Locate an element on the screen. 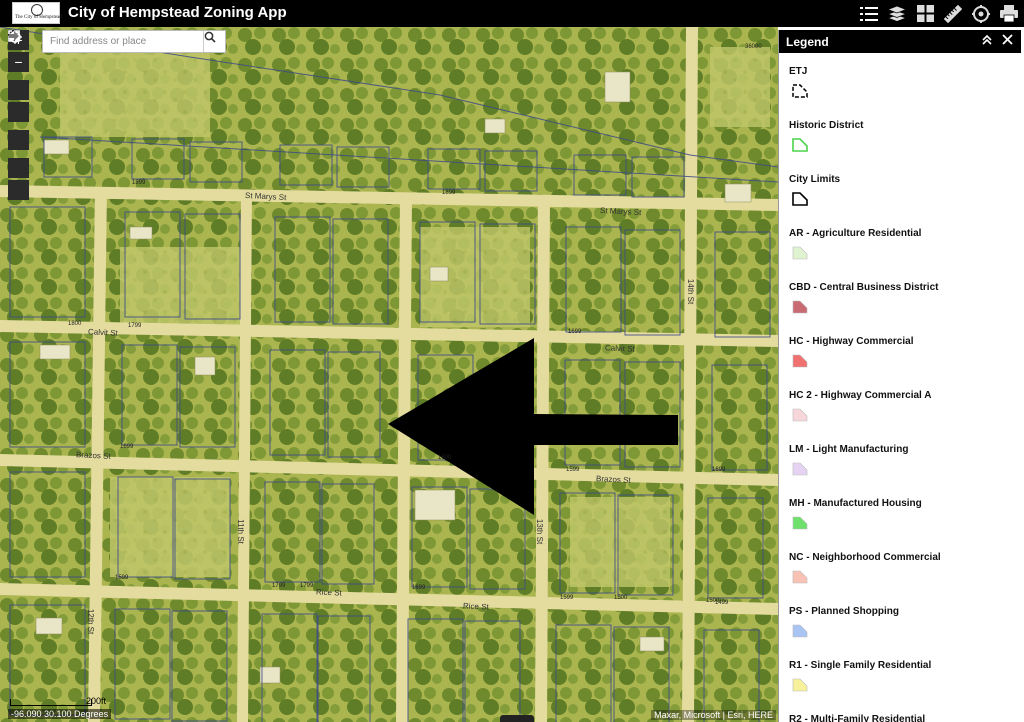 The height and width of the screenshot is (722, 1024). street-label: 11th St is located at coordinates (240, 531).